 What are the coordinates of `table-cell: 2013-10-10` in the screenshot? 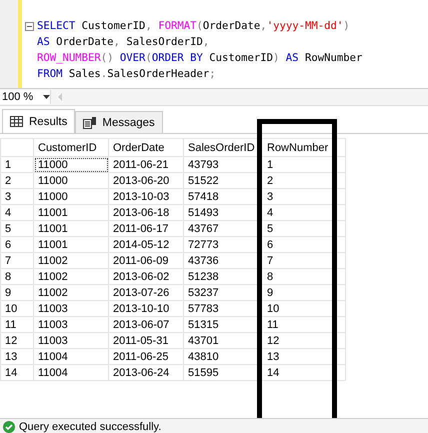 It's located at (146, 308).